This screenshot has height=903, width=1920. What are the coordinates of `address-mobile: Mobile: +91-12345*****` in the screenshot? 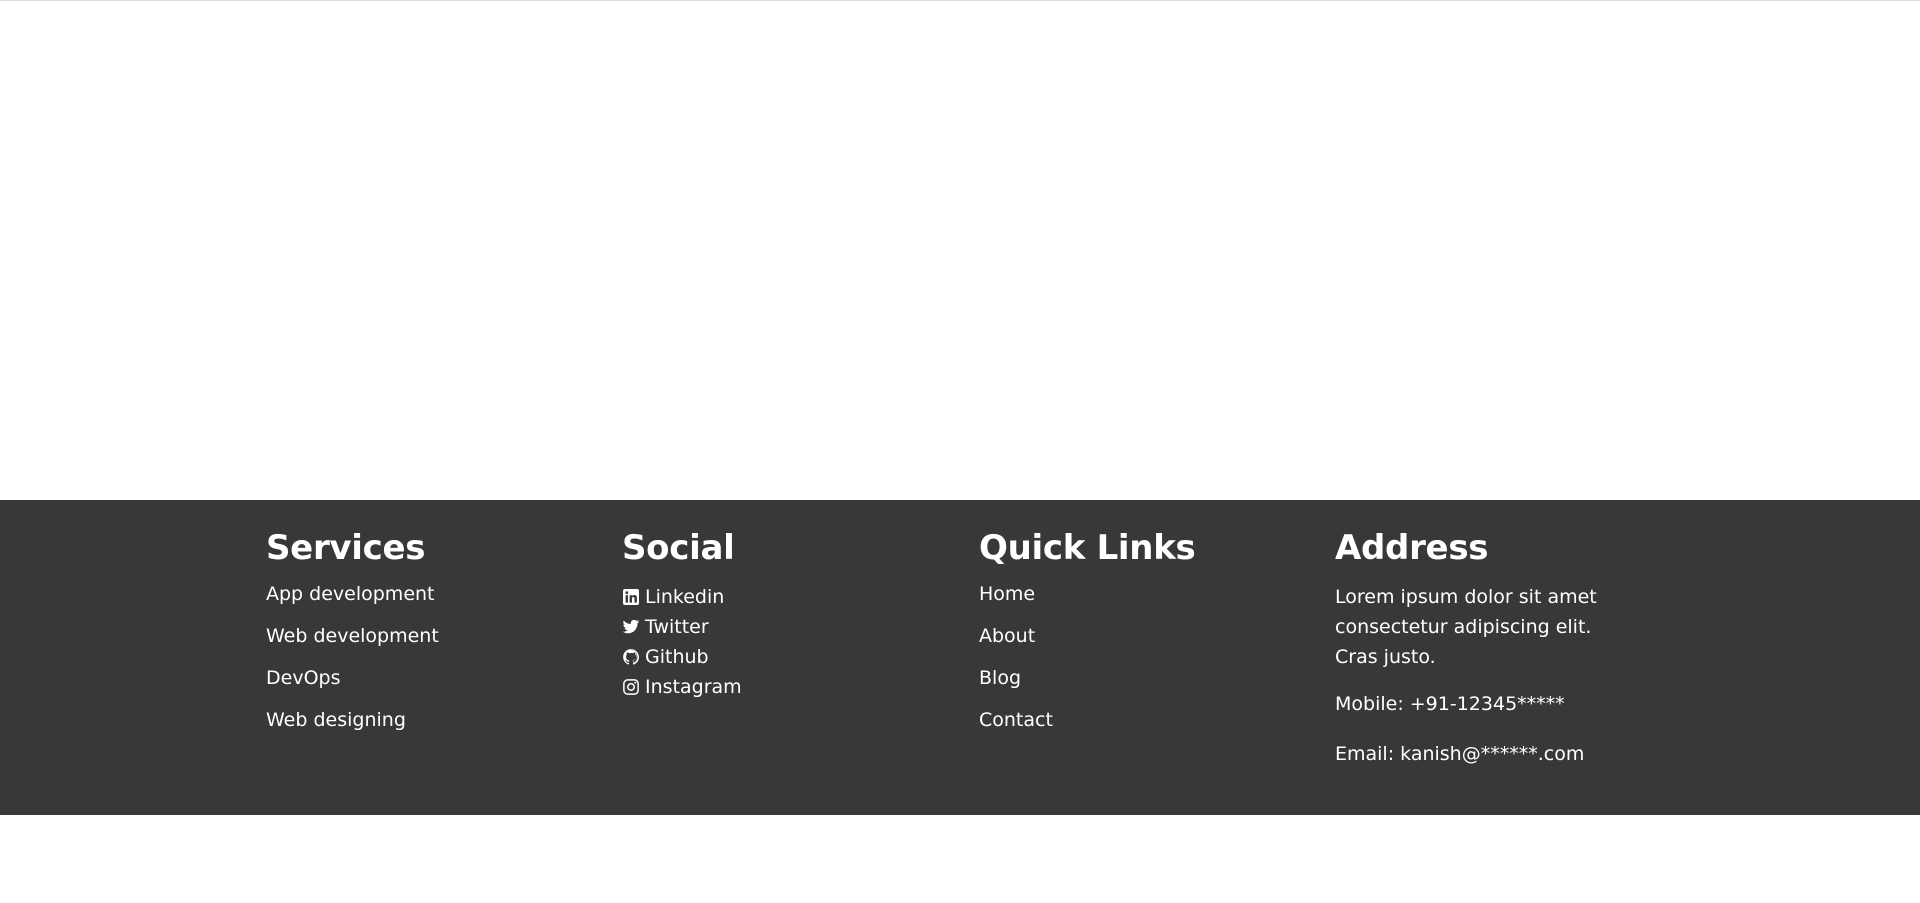 It's located at (1450, 704).